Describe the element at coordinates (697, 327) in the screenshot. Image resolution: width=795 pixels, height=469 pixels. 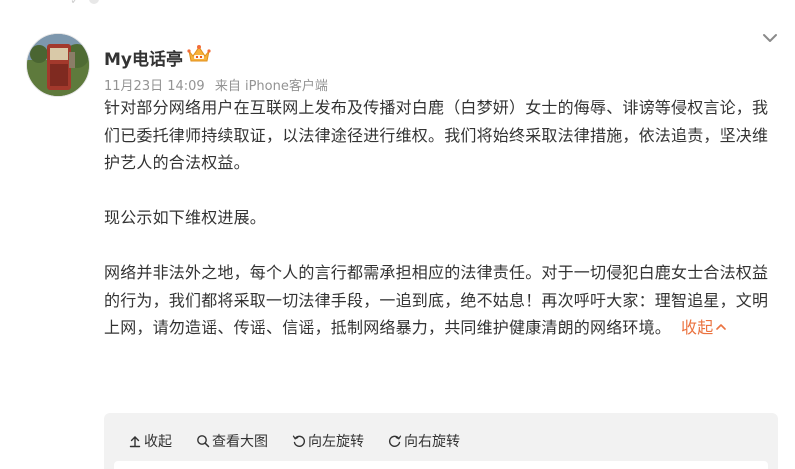
I see `collapse-link-label: 收起` at that location.